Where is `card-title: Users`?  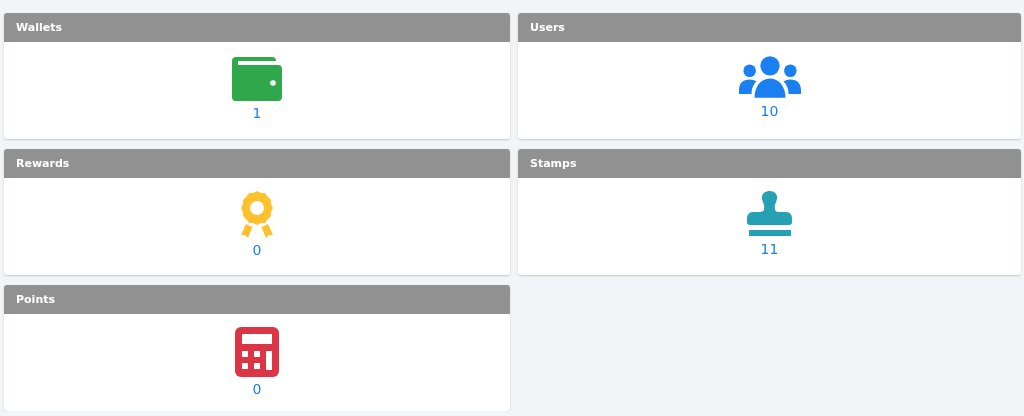 card-title: Users is located at coordinates (769, 27).